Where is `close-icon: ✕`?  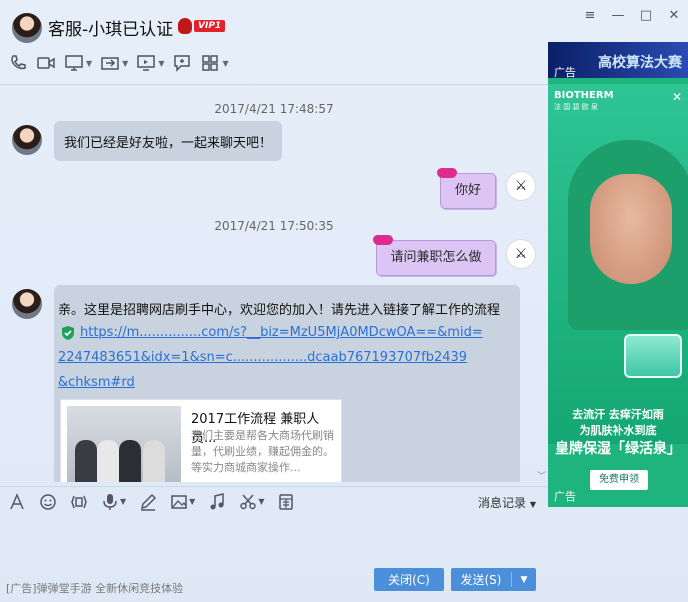
close-icon: ✕ is located at coordinates (677, 97).